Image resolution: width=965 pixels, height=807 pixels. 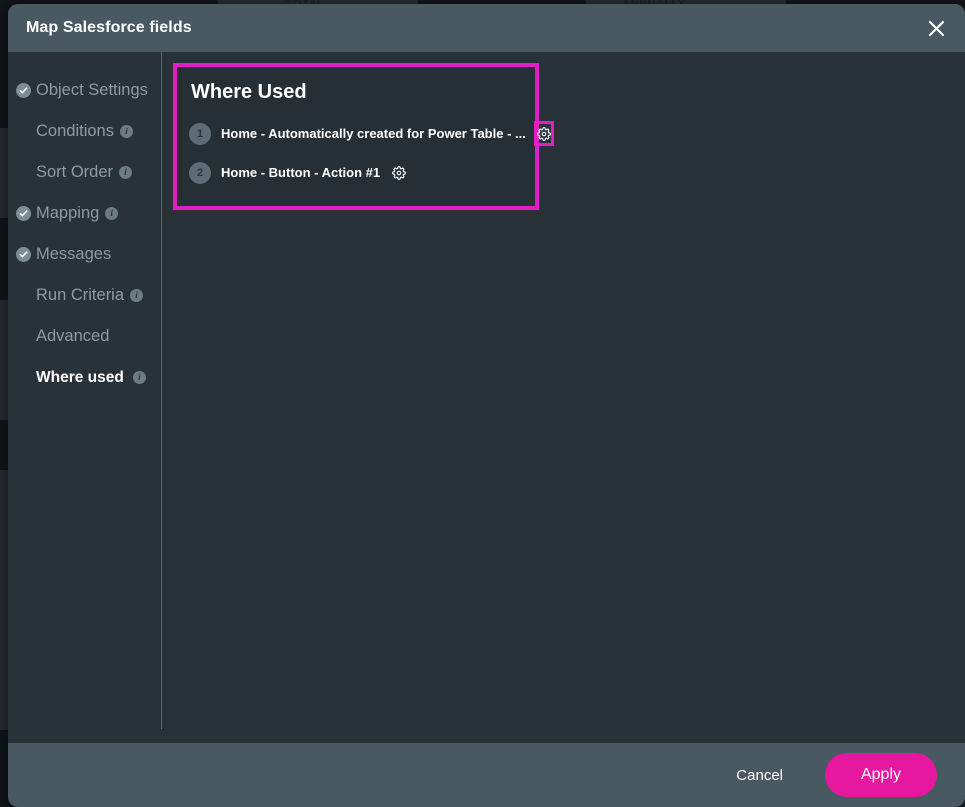 I want to click on sidebar-item-sort-order: Sort Order i, so click(x=85, y=172).